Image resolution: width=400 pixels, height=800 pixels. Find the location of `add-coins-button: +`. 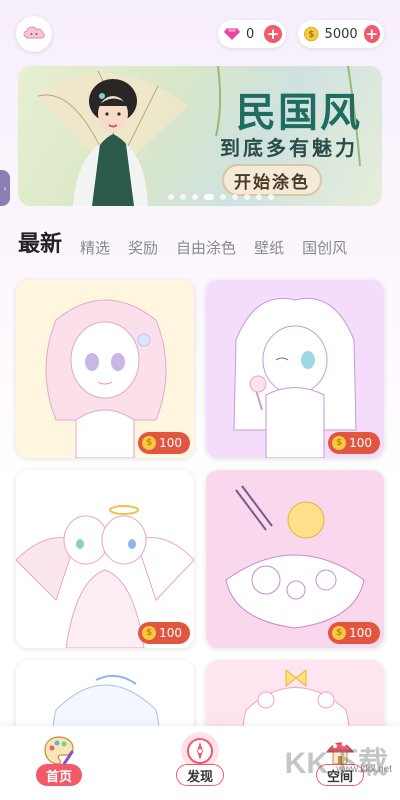

add-coins-button: + is located at coordinates (371, 34).